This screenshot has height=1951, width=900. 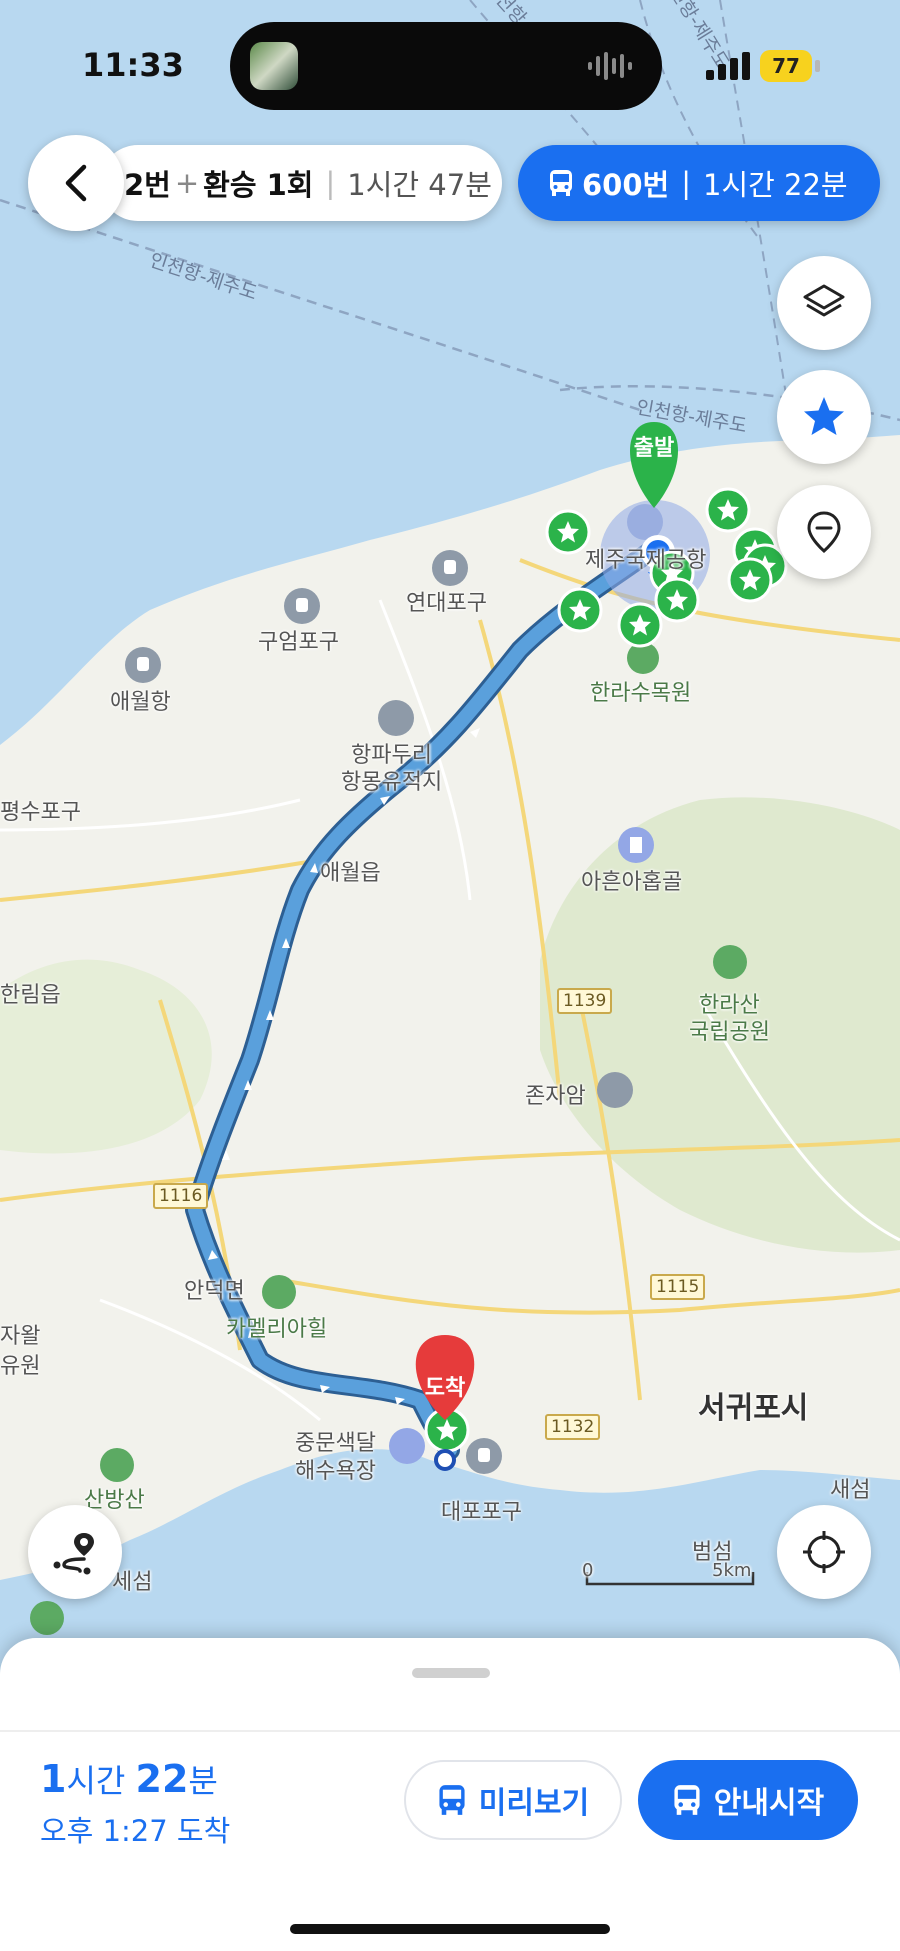 I want to click on place-label-seogwipo: 서귀포시, so click(x=753, y=1408).